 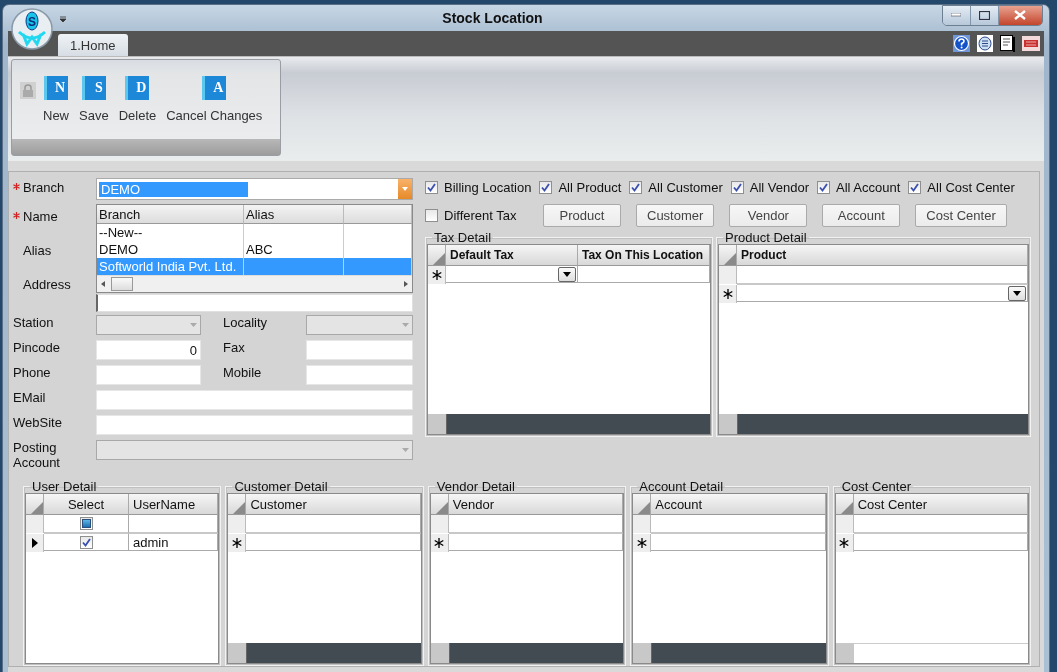 What do you see at coordinates (170, 232) in the screenshot?
I see `list-cell: --New--` at bounding box center [170, 232].